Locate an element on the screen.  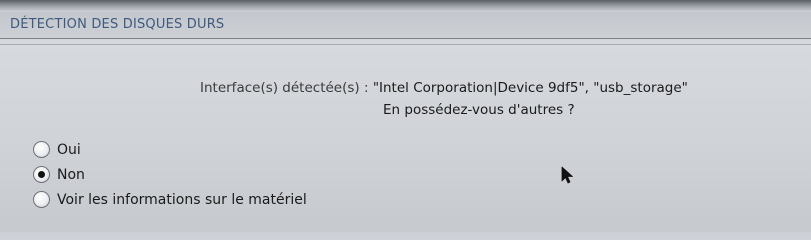
option-yes-label: Oui is located at coordinates (69, 149).